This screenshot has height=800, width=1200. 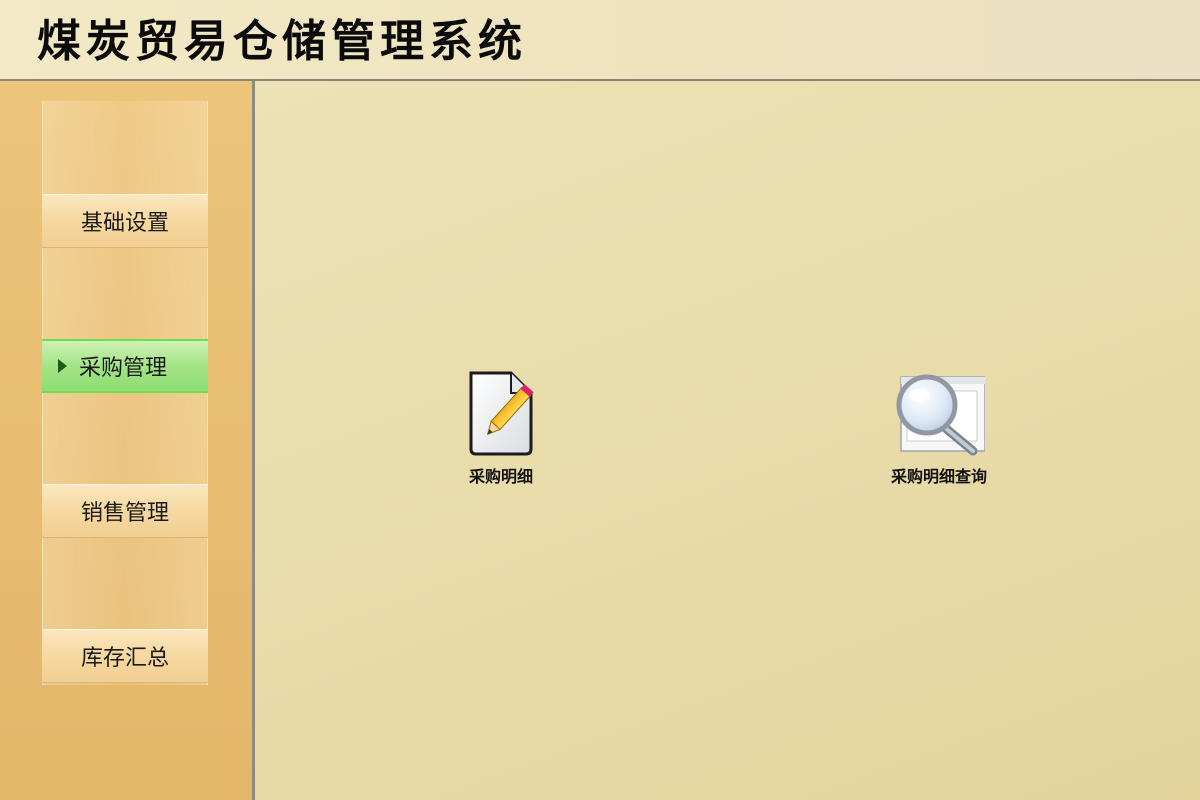 I want to click on search-magnifier-icon, so click(x=940, y=415).